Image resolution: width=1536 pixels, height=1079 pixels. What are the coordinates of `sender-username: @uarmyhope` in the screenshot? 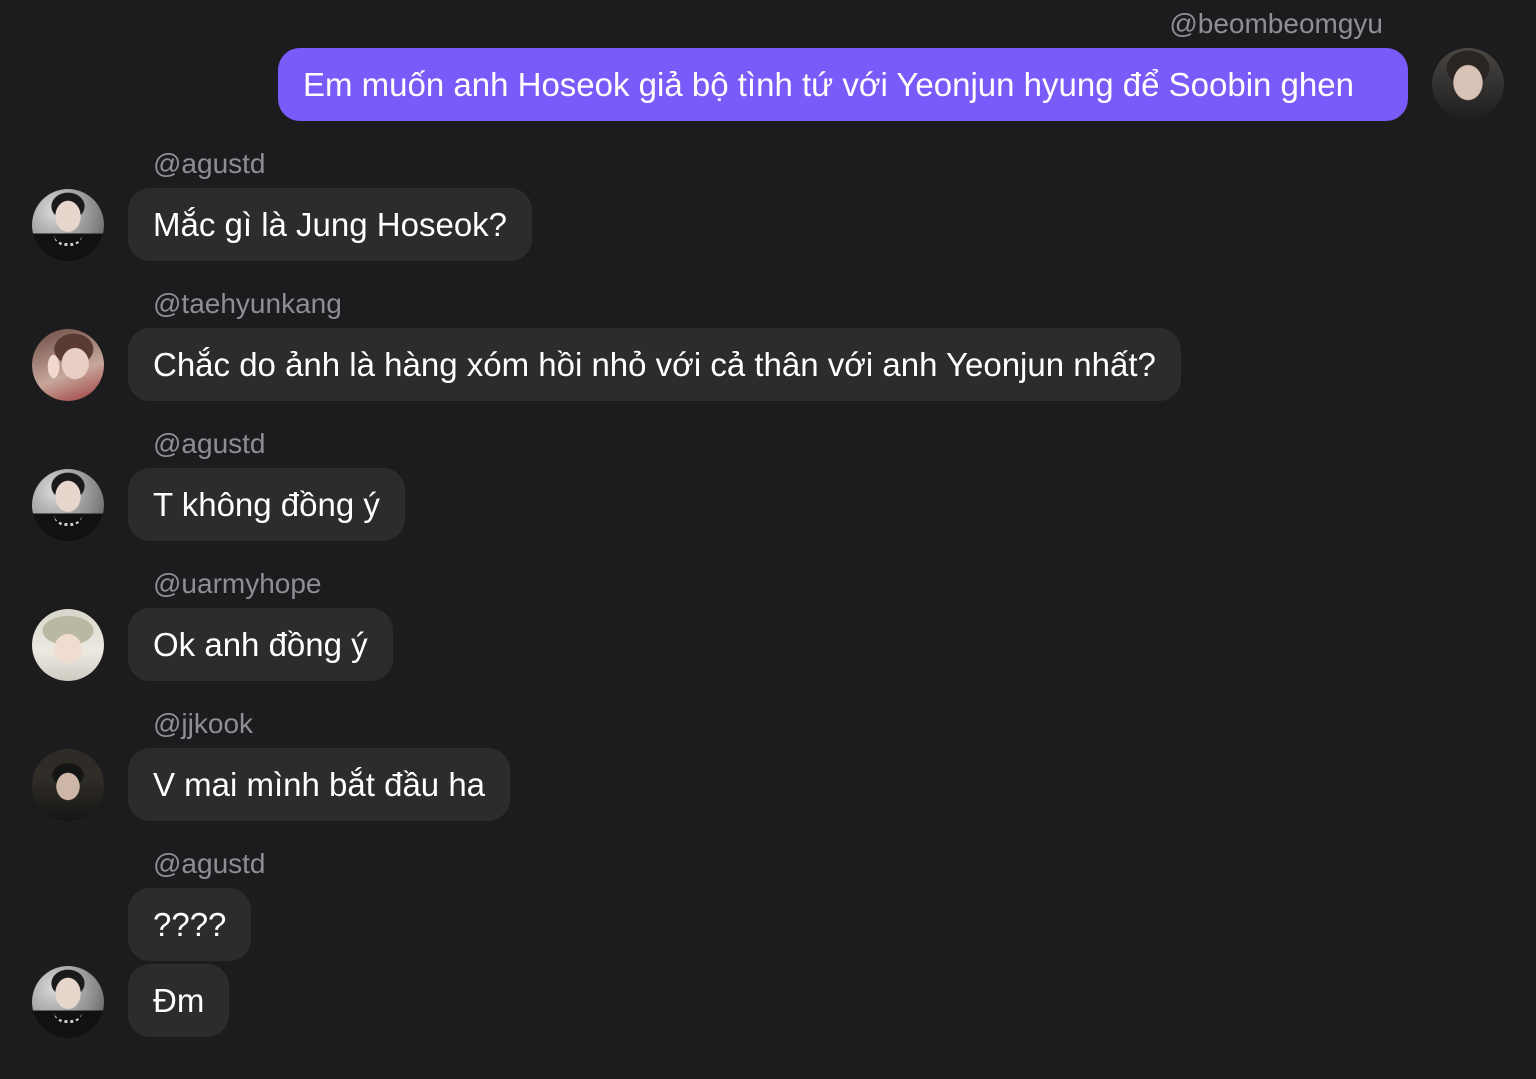 It's located at (237, 584).